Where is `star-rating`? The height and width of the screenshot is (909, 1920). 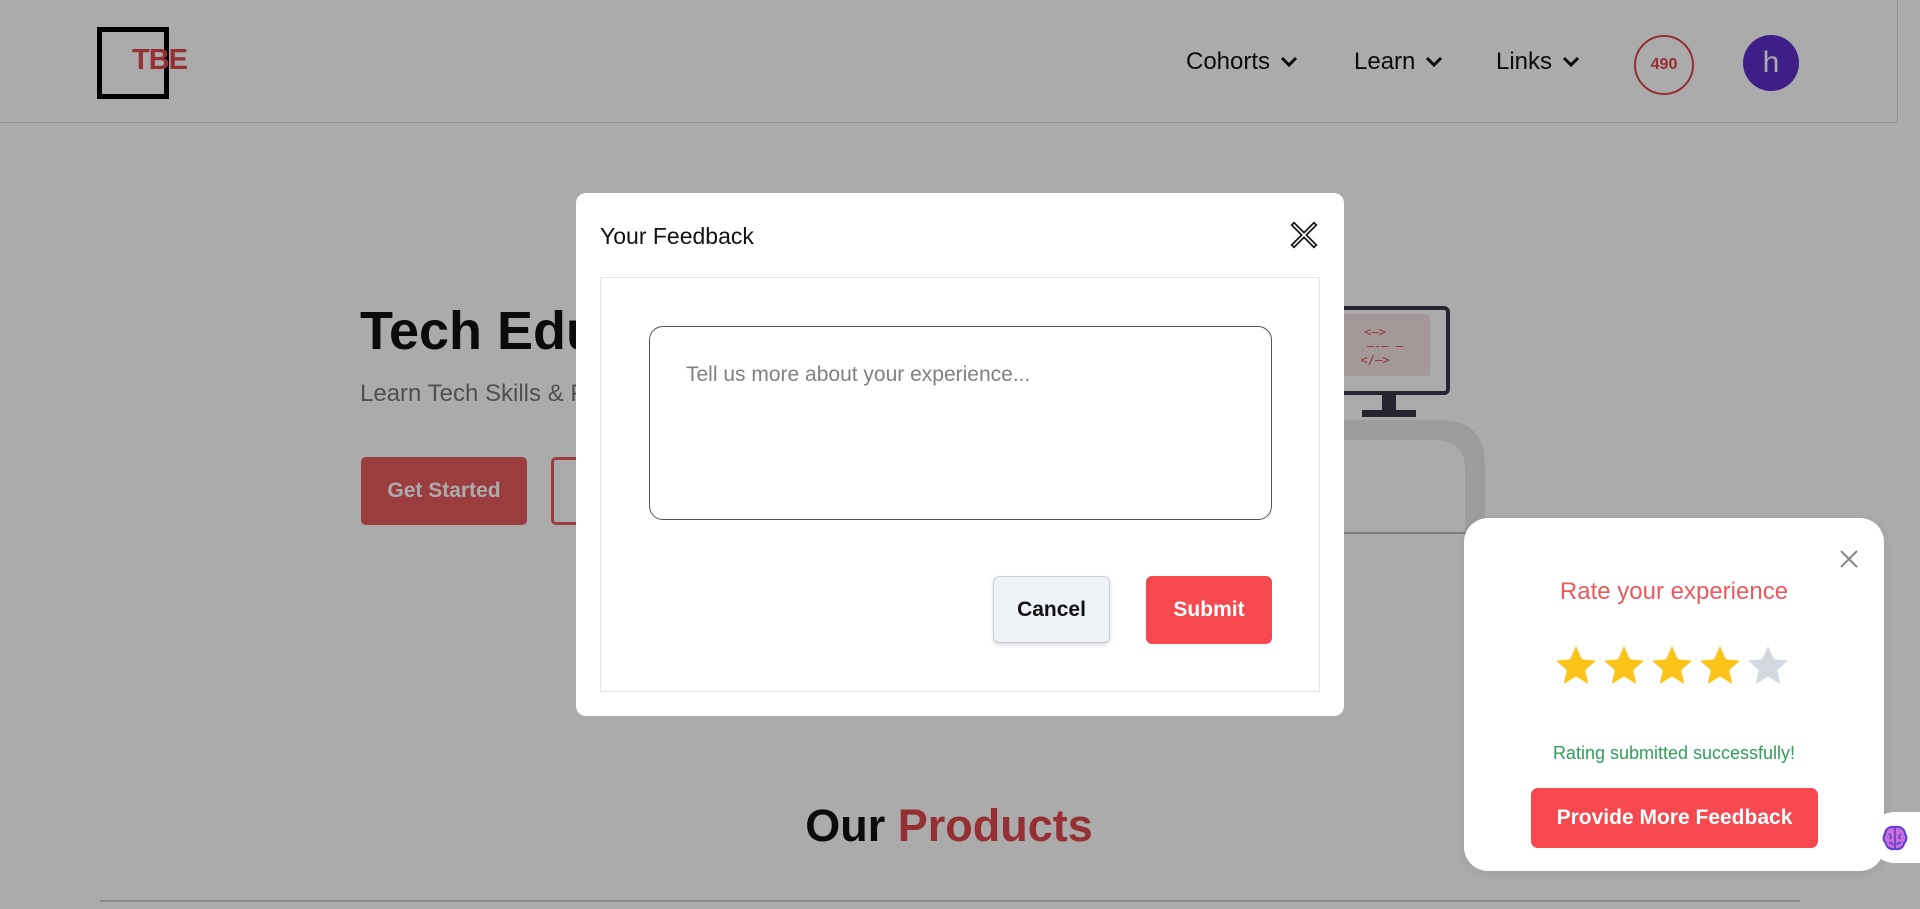
star-rating is located at coordinates (1672, 666).